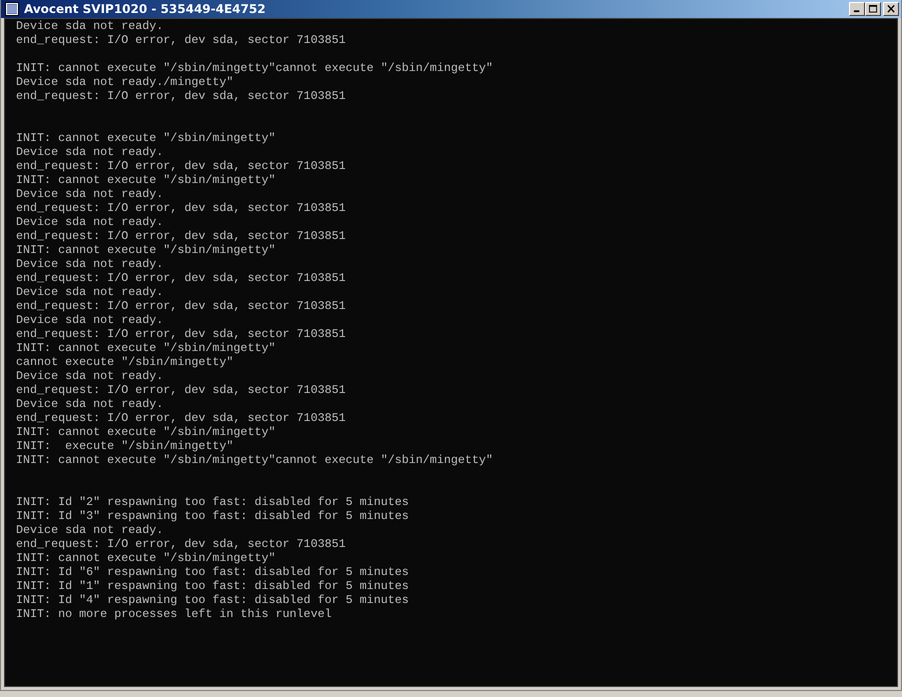 The image size is (902, 697). I want to click on maximize-icon, so click(873, 9).